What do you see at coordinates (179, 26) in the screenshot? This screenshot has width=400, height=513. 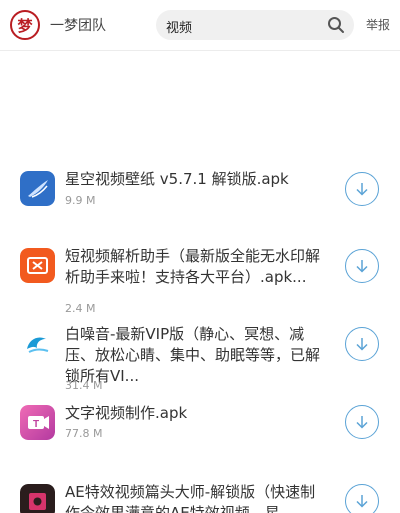 I see `search-input: 视频` at bounding box center [179, 26].